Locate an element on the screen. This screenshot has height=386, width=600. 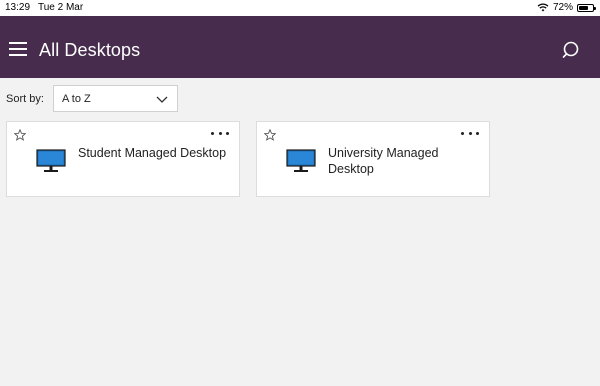
status-right: 72% is located at coordinates (566, 7).